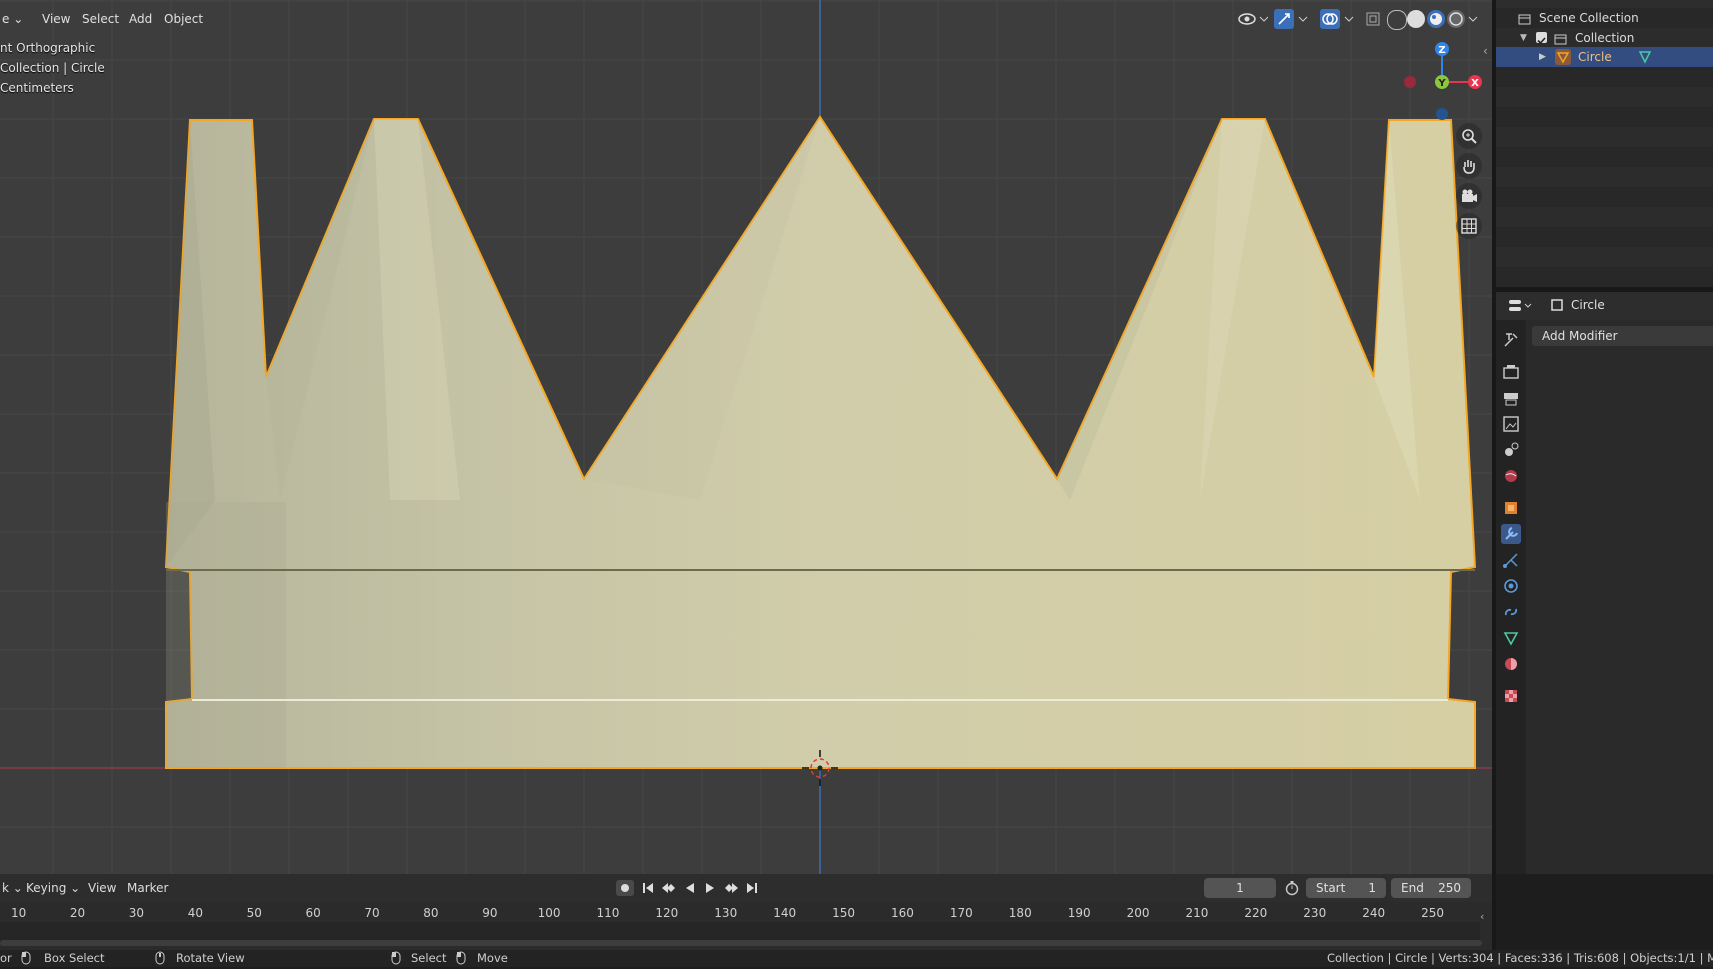 Image resolution: width=1713 pixels, height=969 pixels. Describe the element at coordinates (1563, 57) in the screenshot. I see `mesh-object-icon` at that location.